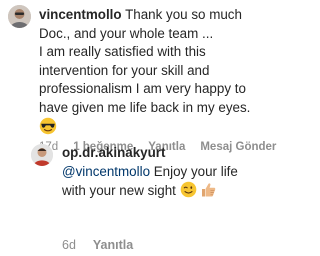 Image resolution: width=320 pixels, height=256 pixels. Describe the element at coordinates (106, 171) in the screenshot. I see `mention-link: @vincentmollo` at that location.